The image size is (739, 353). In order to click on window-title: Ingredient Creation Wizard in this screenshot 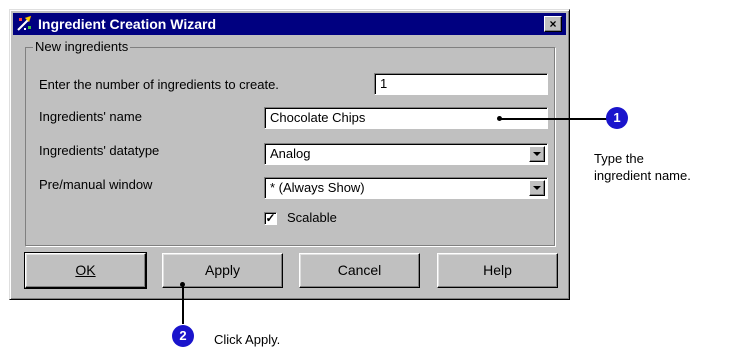, I will do `click(127, 24)`.